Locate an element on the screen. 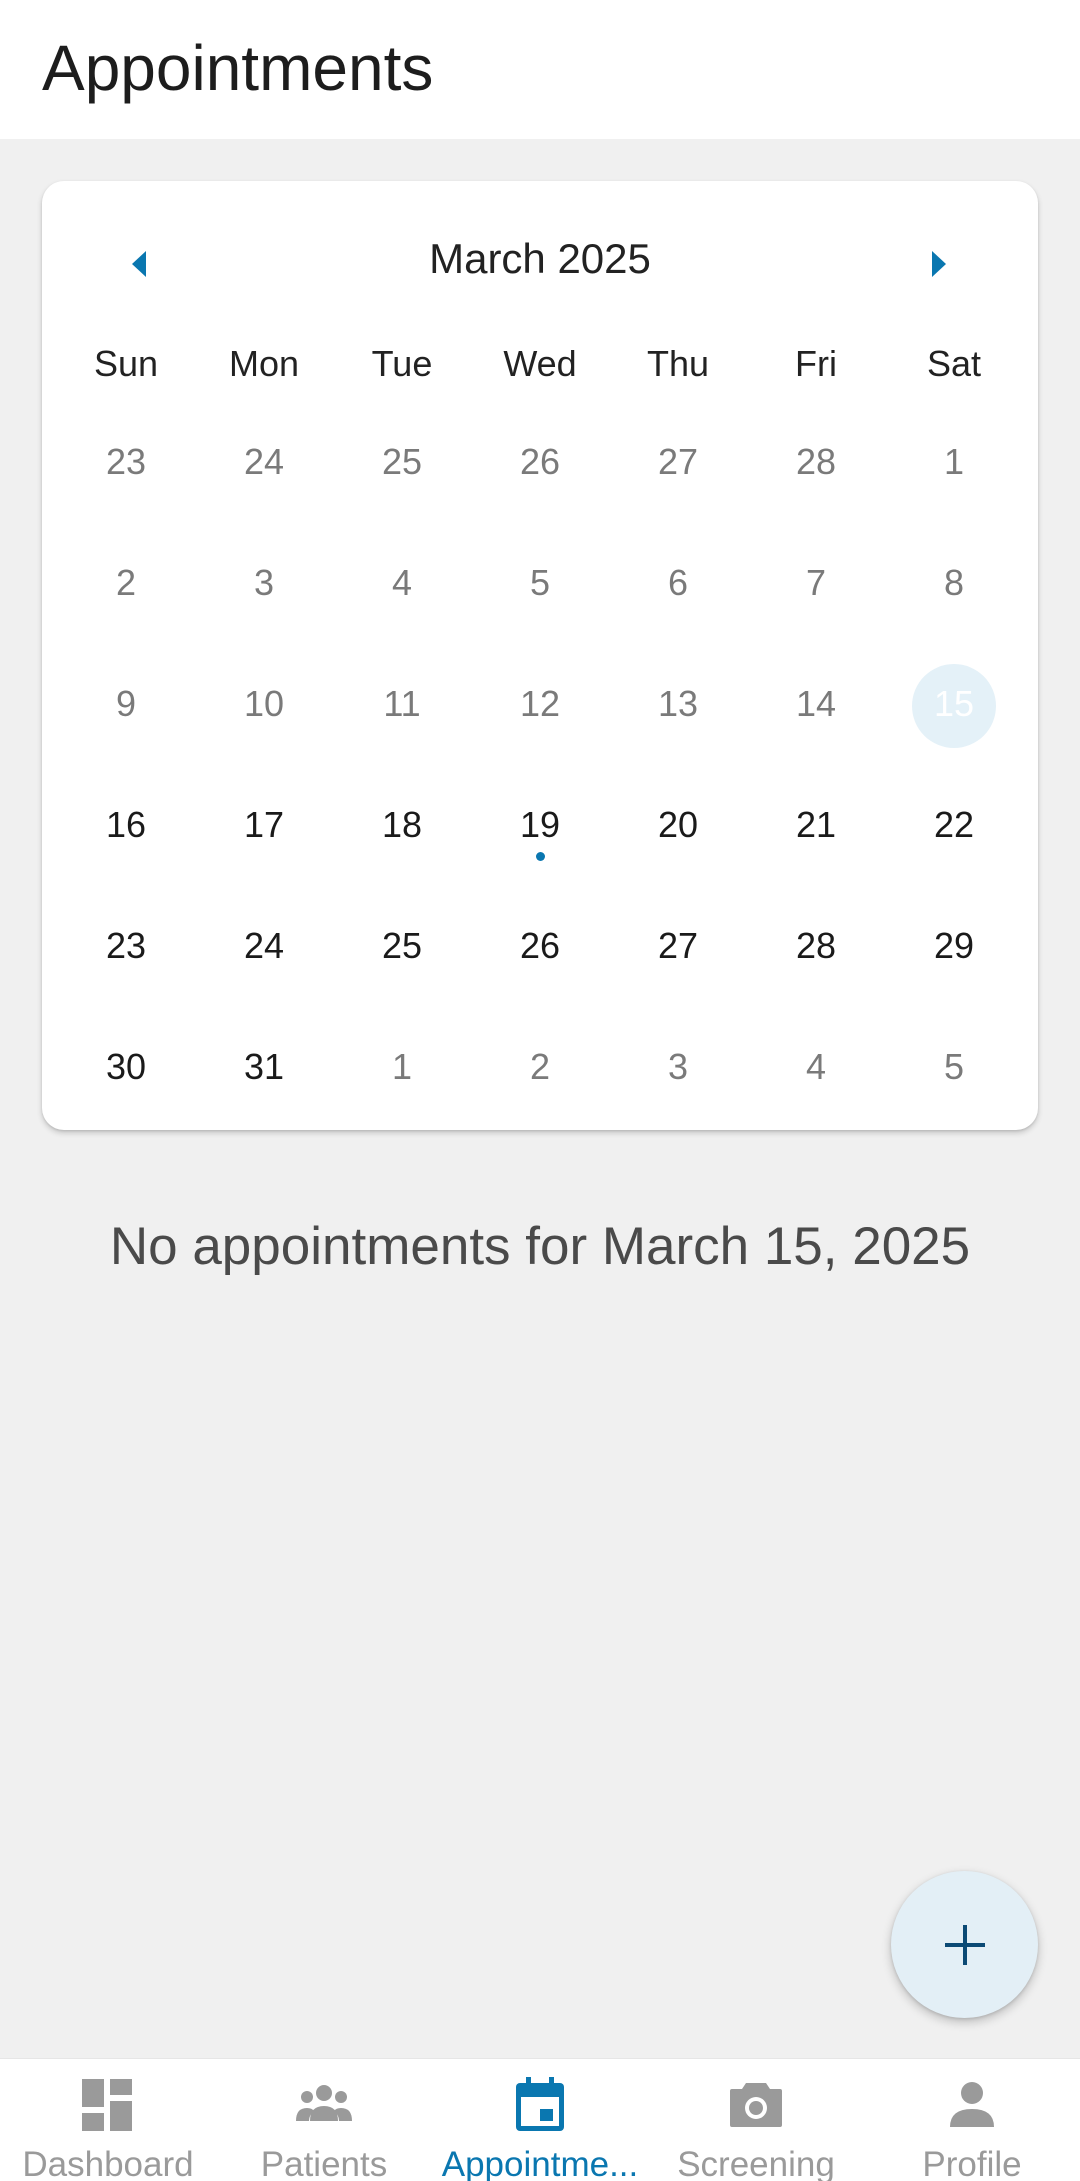 The image size is (1080, 2181). day-number: 25 is located at coordinates (402, 945).